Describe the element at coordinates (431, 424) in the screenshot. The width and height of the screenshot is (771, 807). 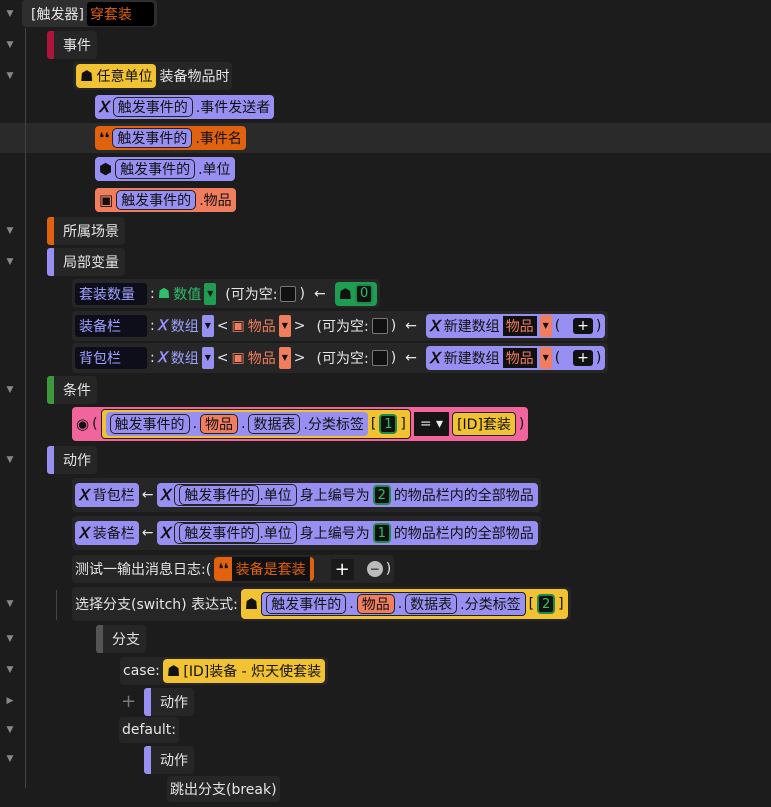
I see `operator-dropdown: = ▾` at that location.